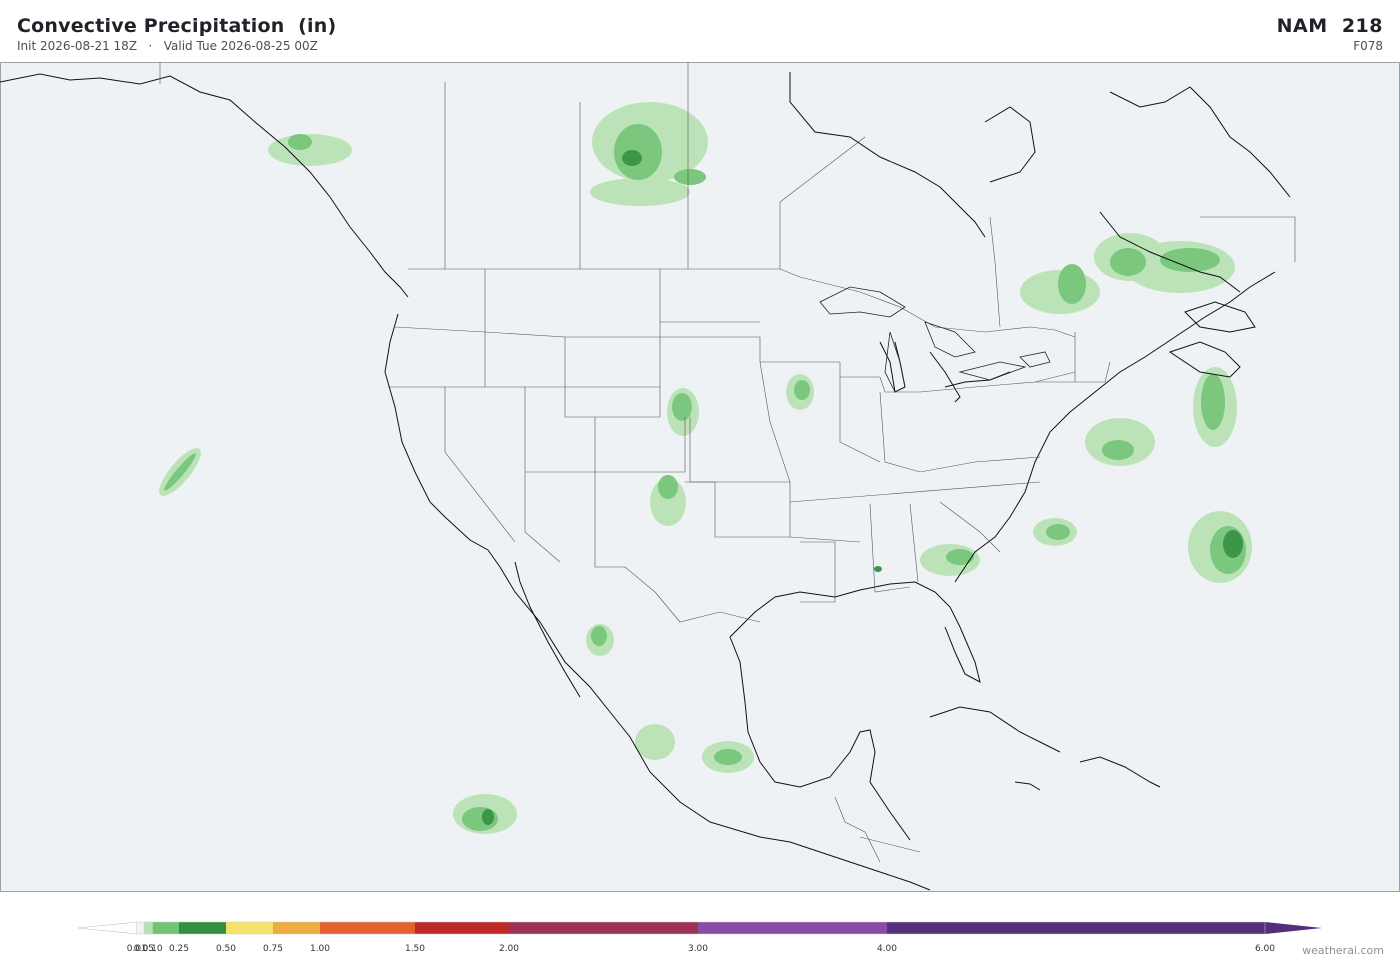  What do you see at coordinates (1343, 950) in the screenshot?
I see `site-credit: weatherai.com` at bounding box center [1343, 950].